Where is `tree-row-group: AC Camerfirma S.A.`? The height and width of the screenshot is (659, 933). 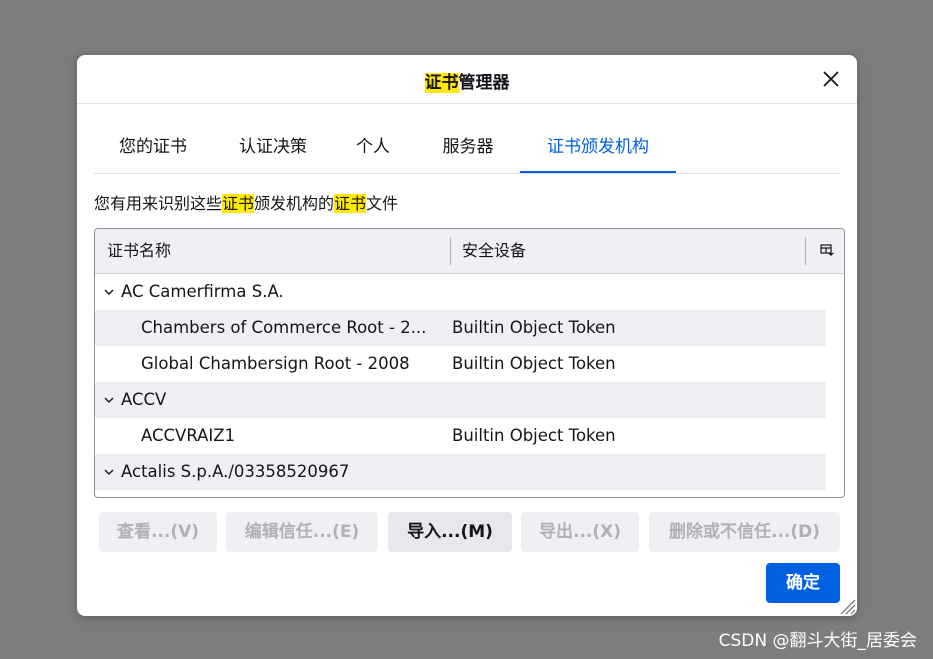
tree-row-group: AC Camerfirma S.A. is located at coordinates (460, 292).